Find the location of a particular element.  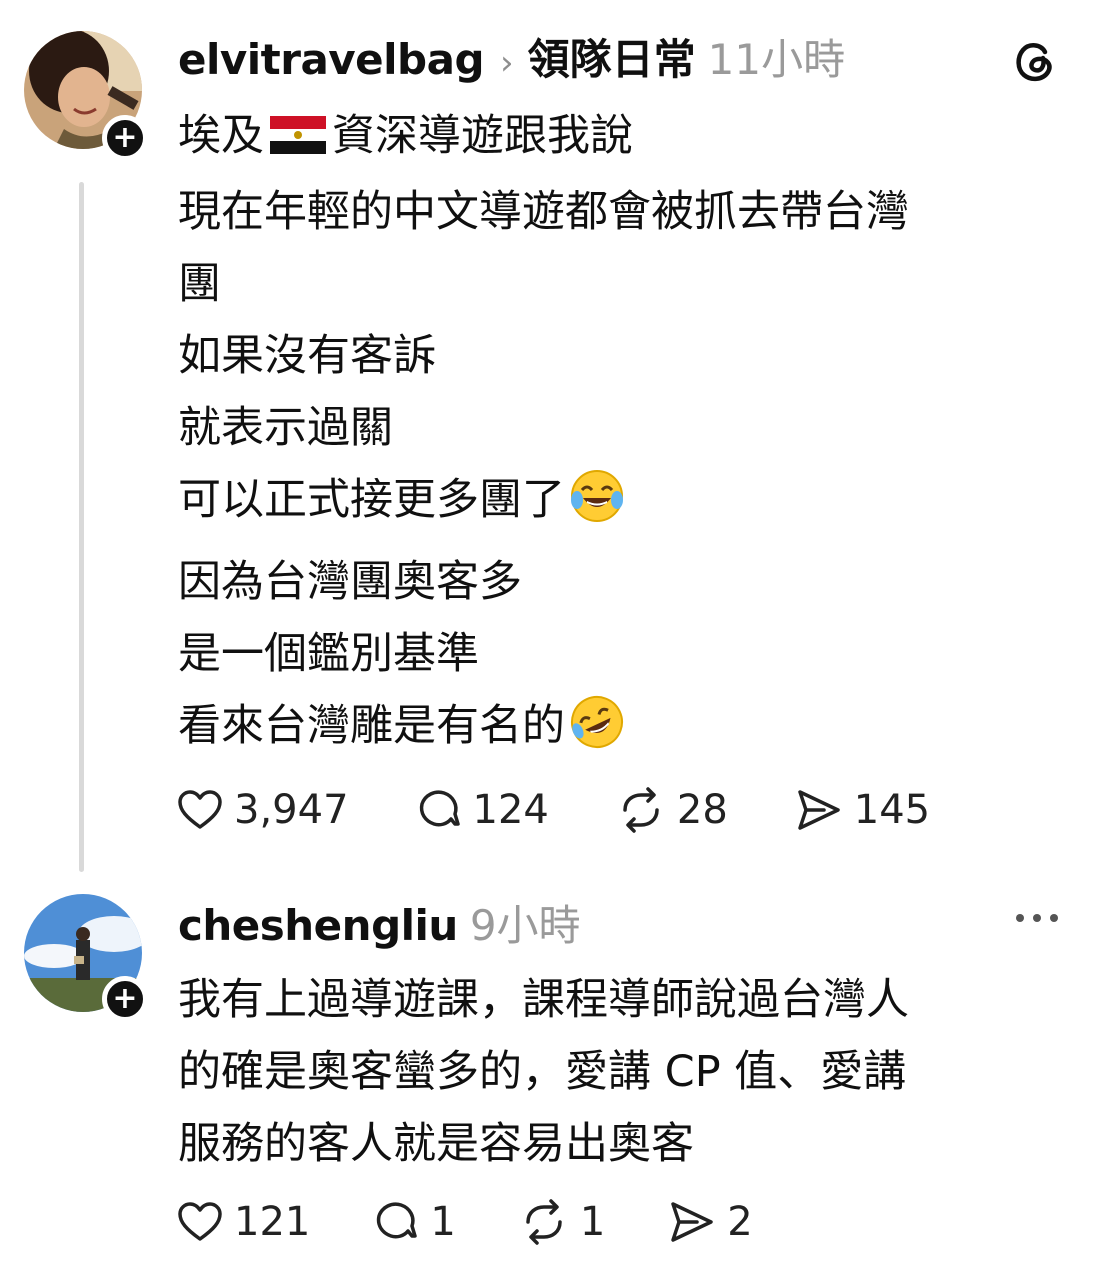

post-line-1-text: 埃及 is located at coordinates (221, 136).